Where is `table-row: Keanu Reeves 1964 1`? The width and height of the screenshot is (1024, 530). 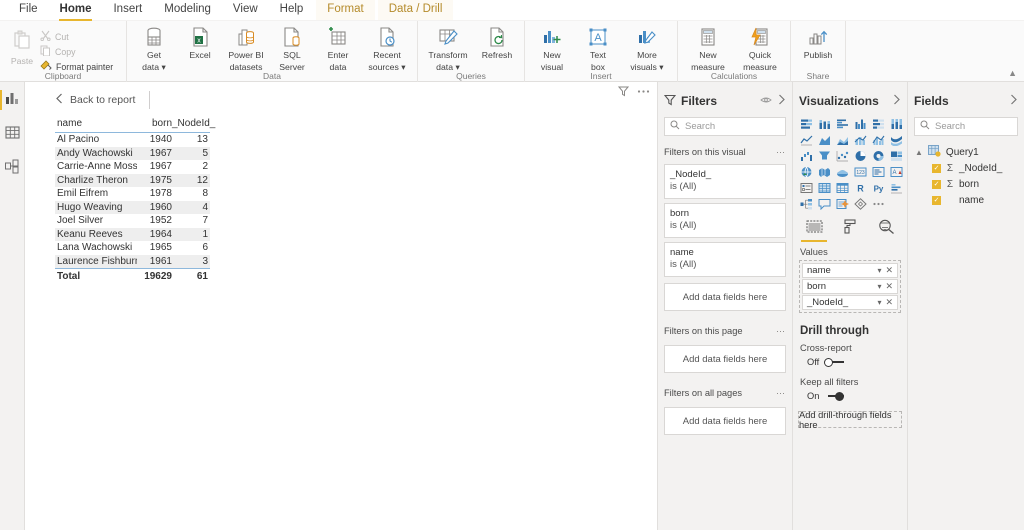 table-row: Keanu Reeves 1964 1 is located at coordinates (132, 234).